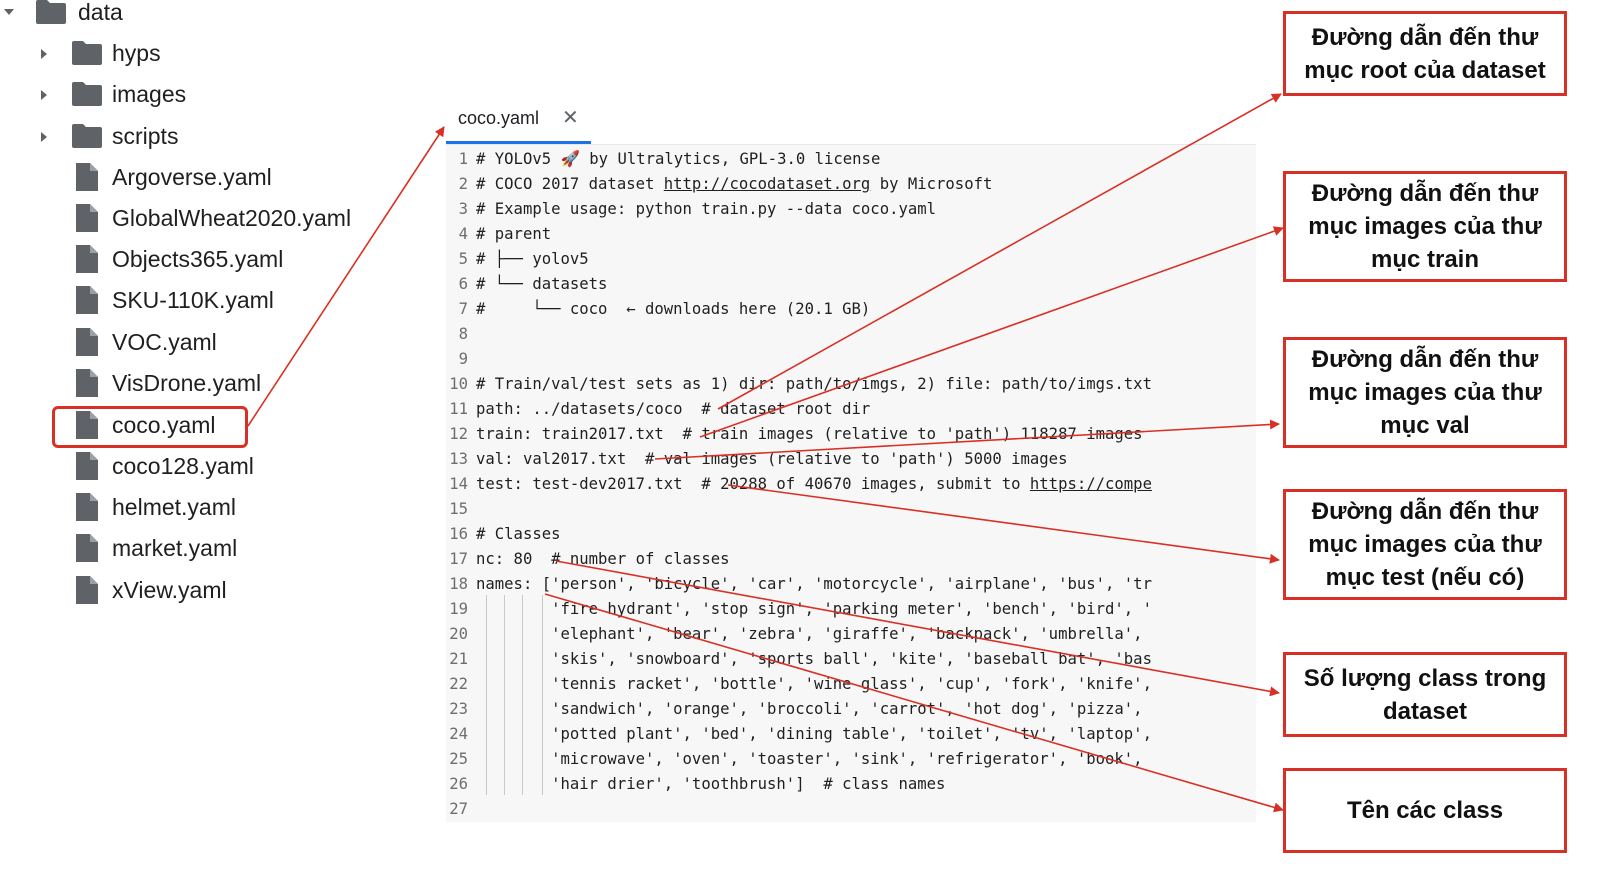 The height and width of the screenshot is (880, 1617). What do you see at coordinates (1425, 53) in the screenshot?
I see `annotation-root-dir: Đường dẫn đến thư mục root của dataset` at bounding box center [1425, 53].